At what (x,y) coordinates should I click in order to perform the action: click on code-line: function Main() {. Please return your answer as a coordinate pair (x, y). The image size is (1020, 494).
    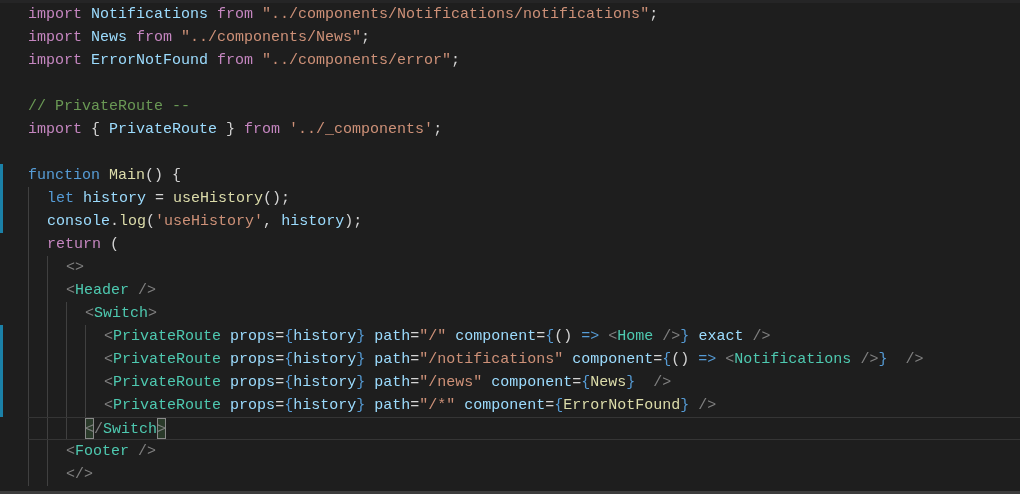
    Looking at the image, I should click on (105, 175).